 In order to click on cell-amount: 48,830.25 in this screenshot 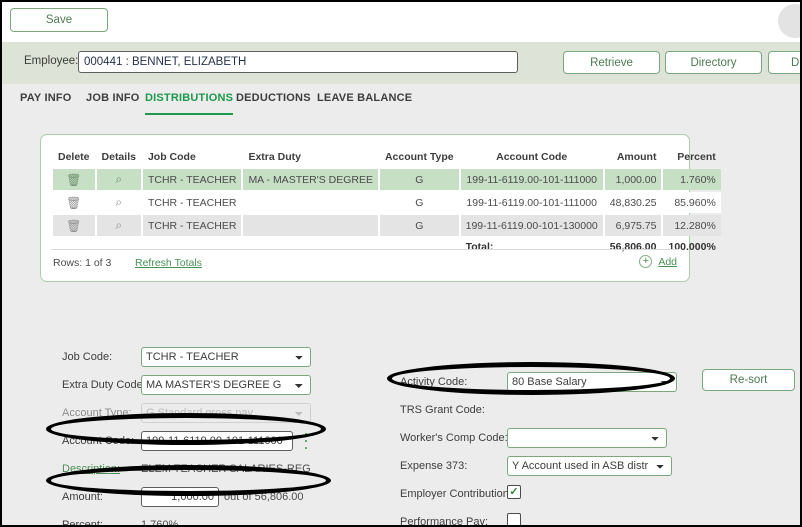, I will do `click(633, 202)`.